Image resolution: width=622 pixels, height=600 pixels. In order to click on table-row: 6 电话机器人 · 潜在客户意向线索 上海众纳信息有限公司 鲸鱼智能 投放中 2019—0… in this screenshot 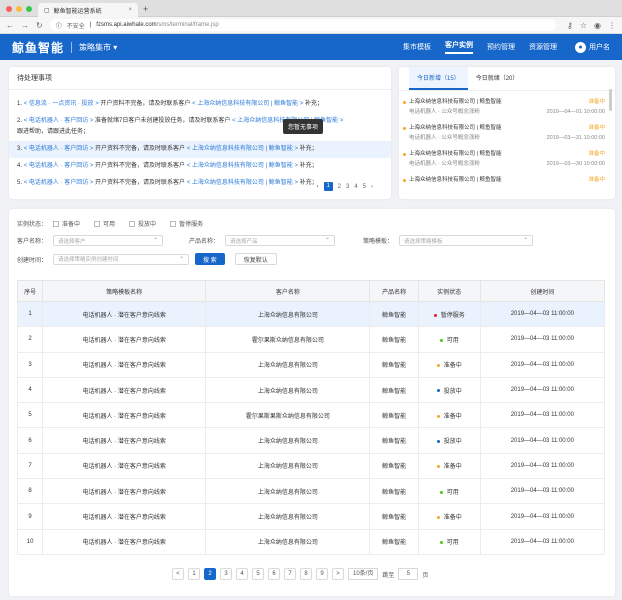, I will do `click(311, 440)`.